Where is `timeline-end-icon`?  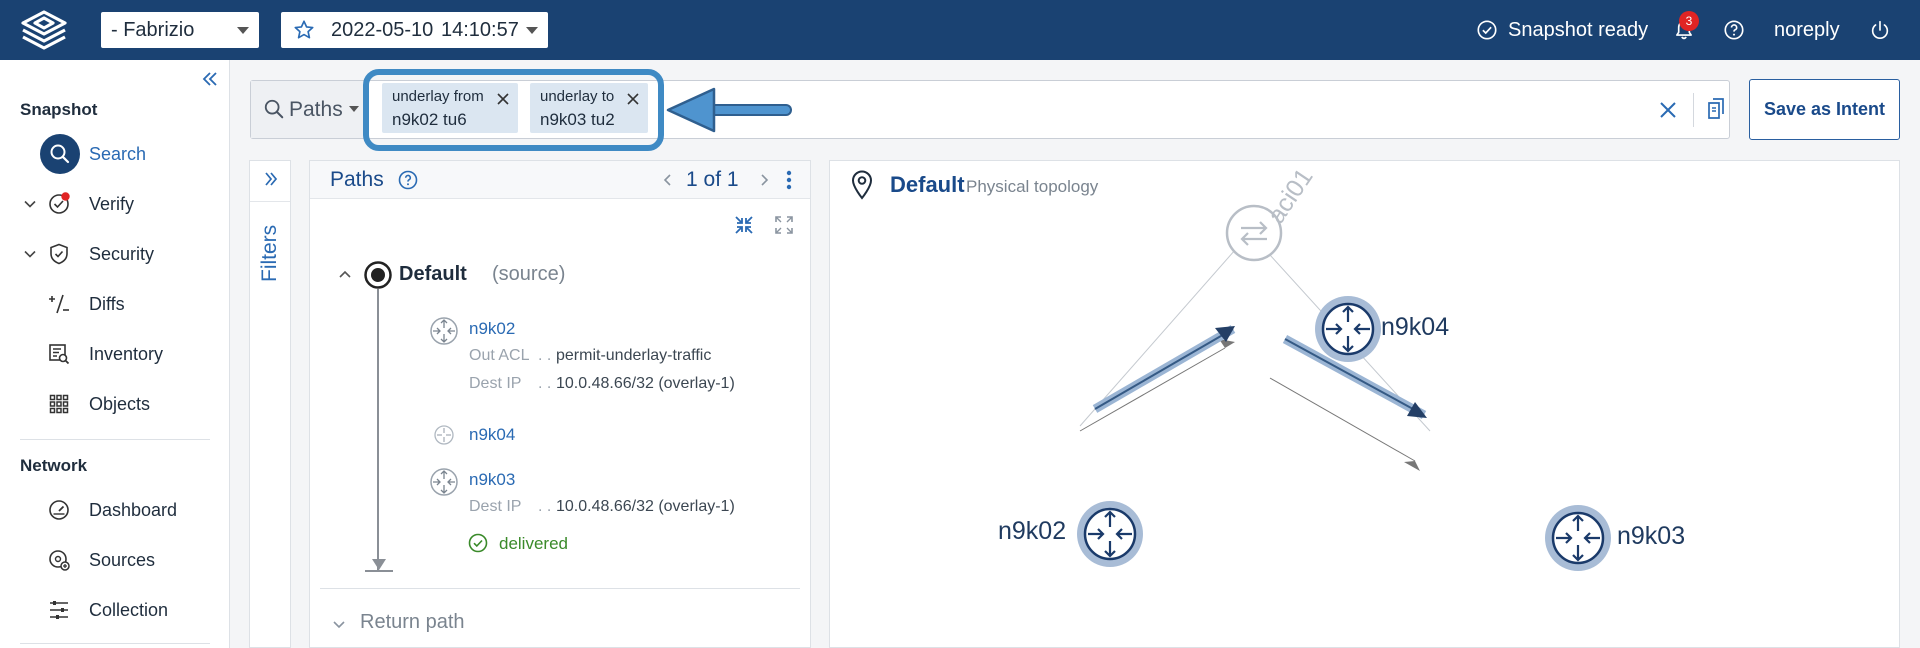 timeline-end-icon is located at coordinates (379, 565).